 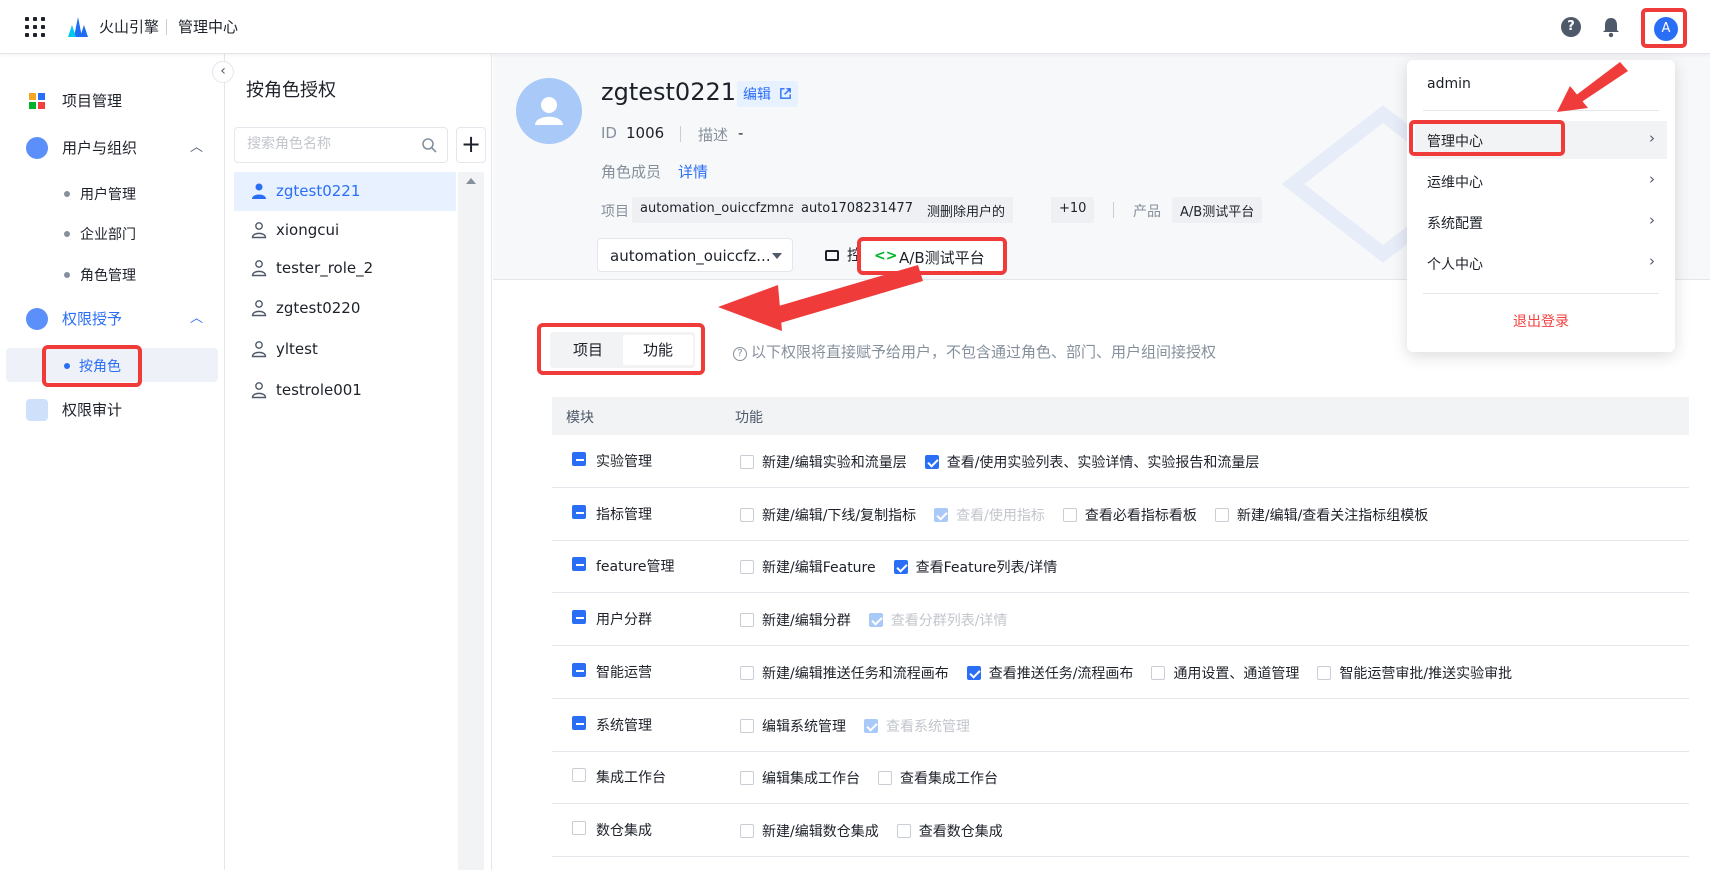 I want to click on module-checkbox: feature管理, so click(x=623, y=566).